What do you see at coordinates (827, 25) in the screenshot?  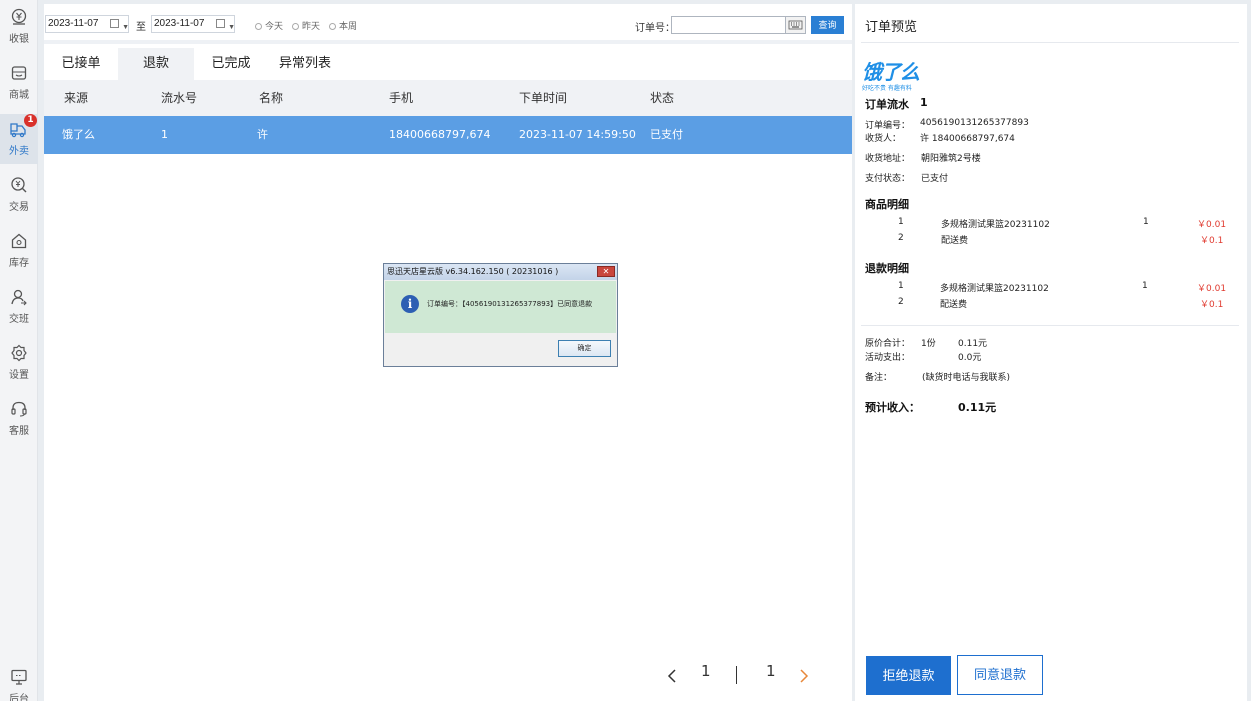 I see `query-button: 查询` at bounding box center [827, 25].